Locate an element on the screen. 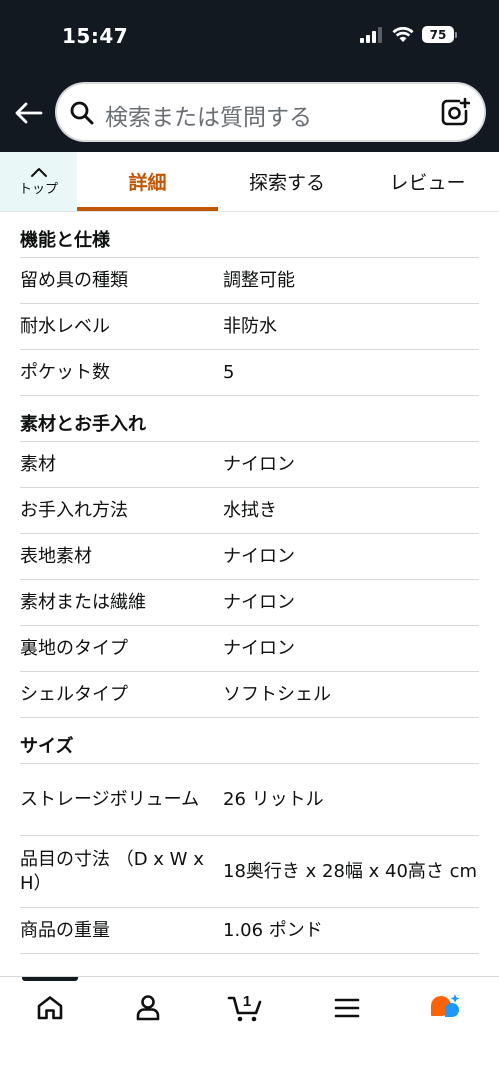 The width and height of the screenshot is (499, 1080). spec-key: お手入れ方法 is located at coordinates (74, 510).